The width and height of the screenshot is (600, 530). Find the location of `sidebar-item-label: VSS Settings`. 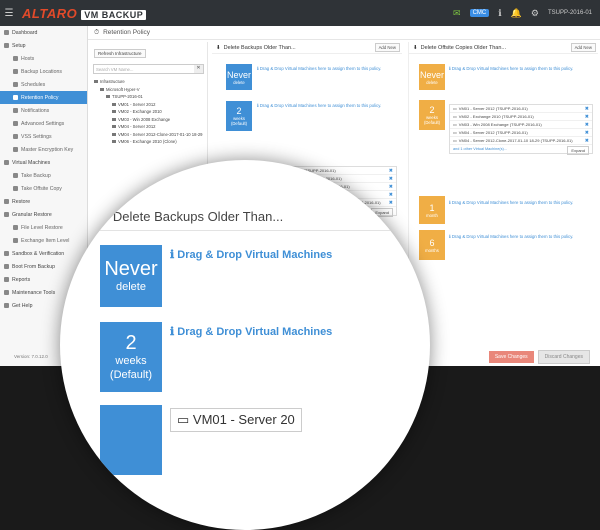

sidebar-item-label: VSS Settings is located at coordinates (36, 136).